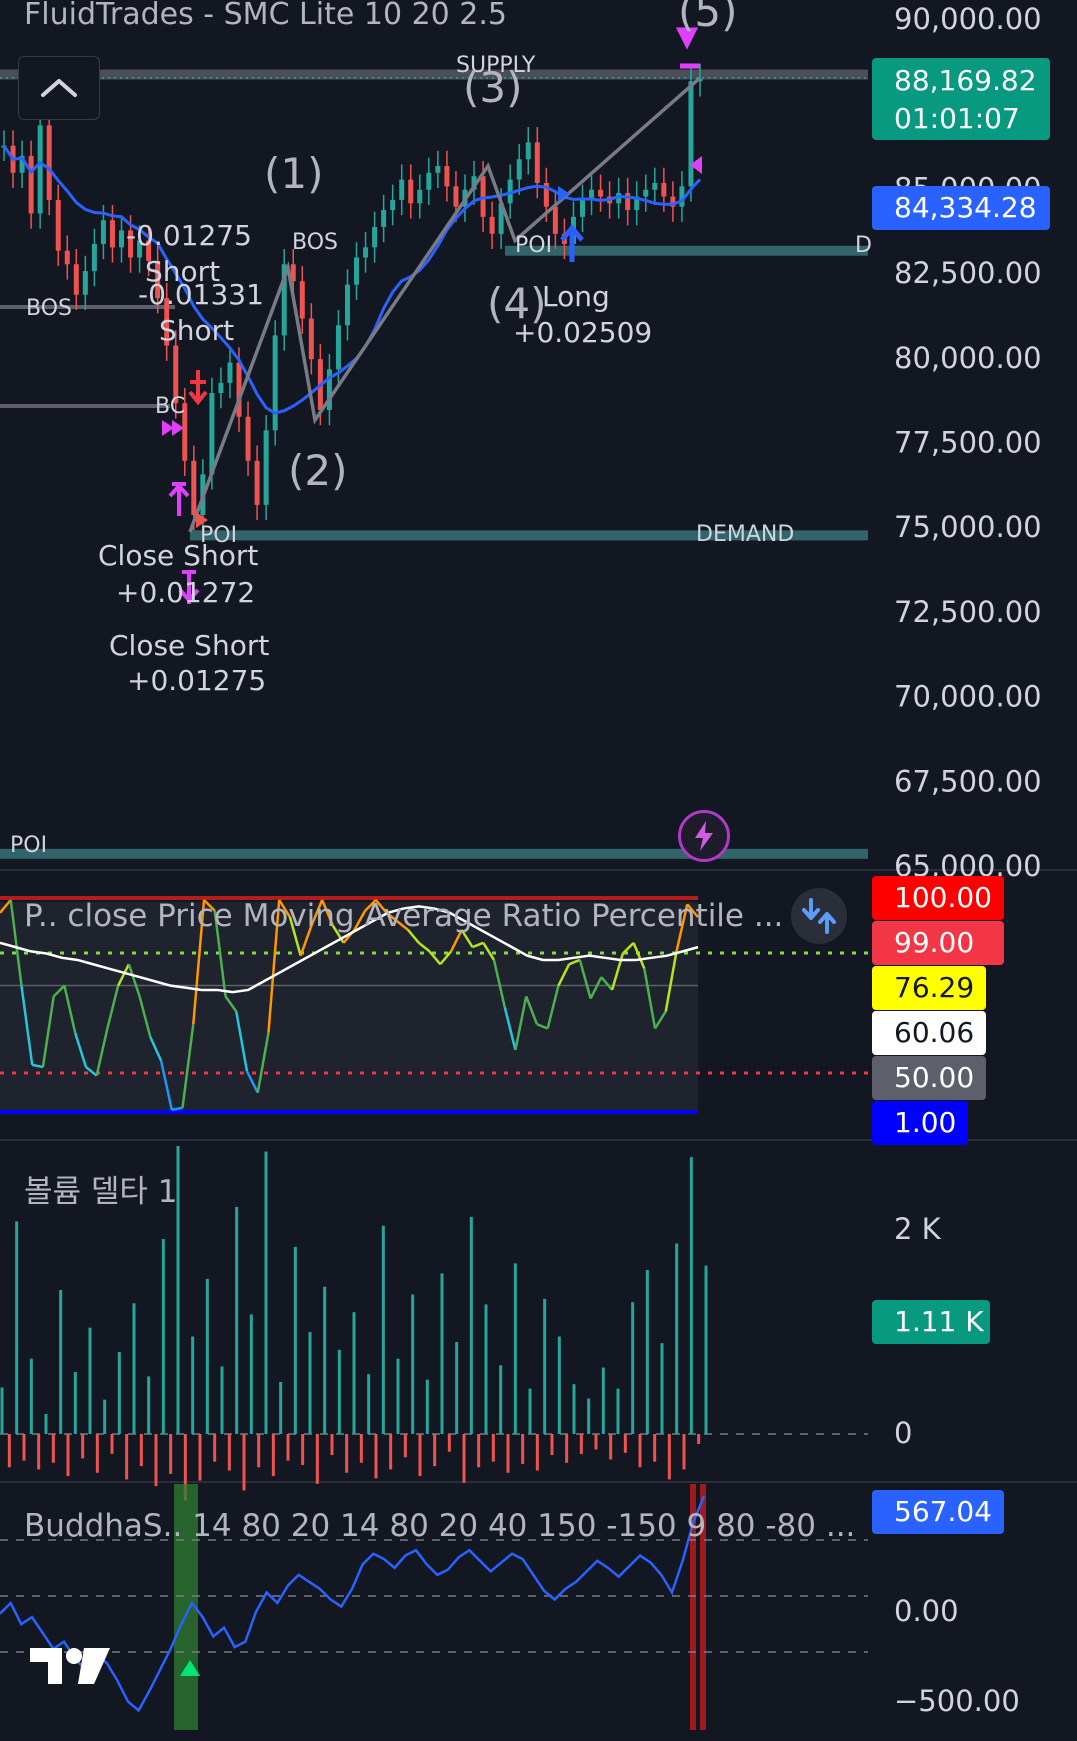  I want to click on short-entry-marker, so click(198, 388).